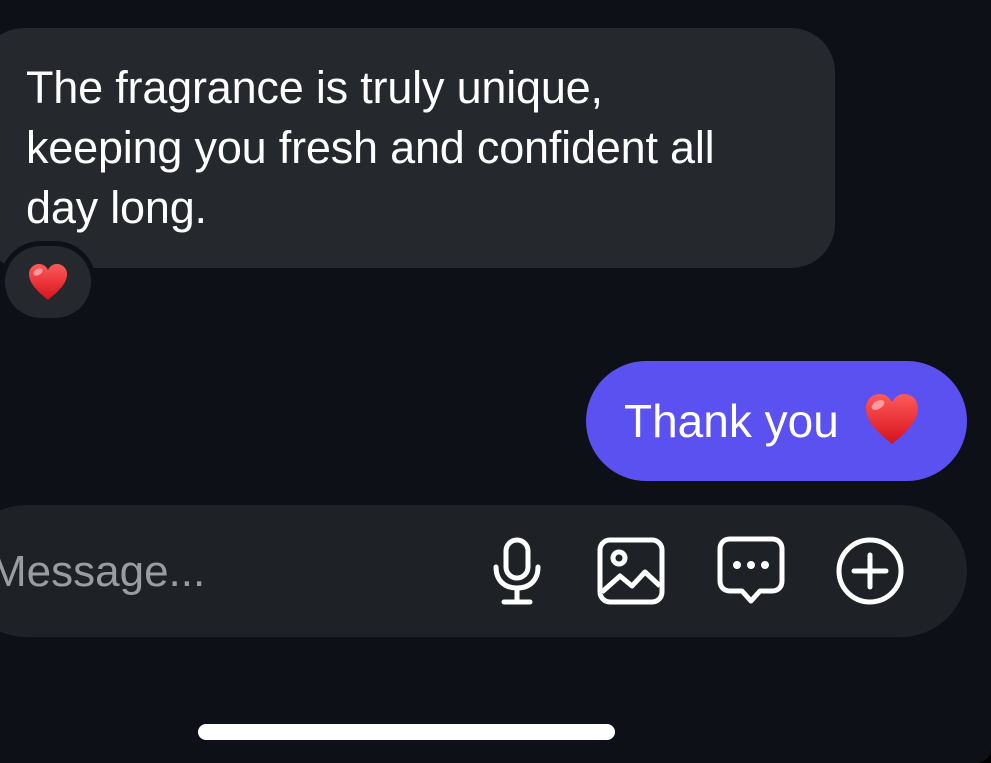 This screenshot has width=991, height=763. I want to click on message-reaction-badge, so click(48, 282).